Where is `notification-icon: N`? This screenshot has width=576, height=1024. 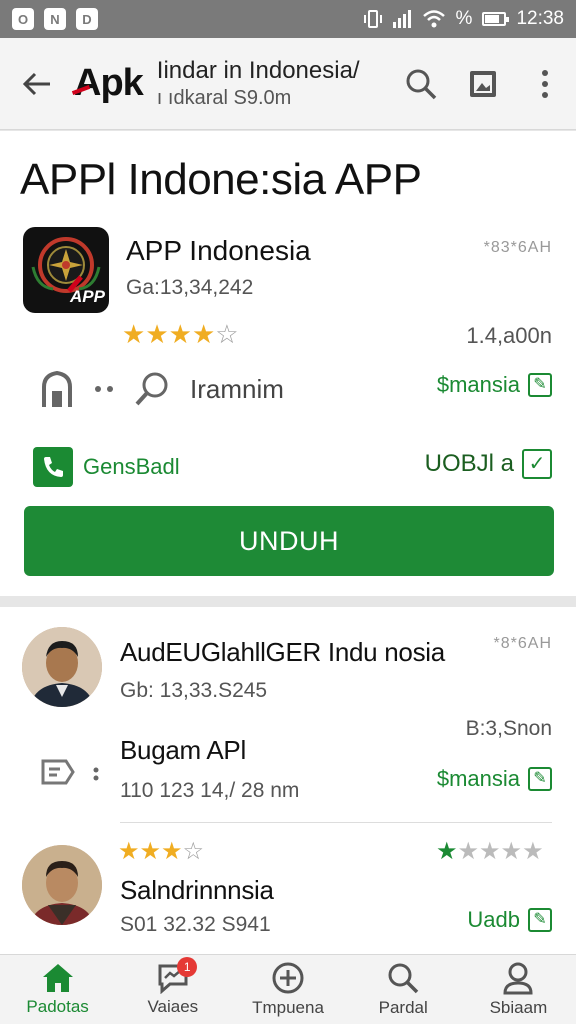 notification-icon: N is located at coordinates (55, 19).